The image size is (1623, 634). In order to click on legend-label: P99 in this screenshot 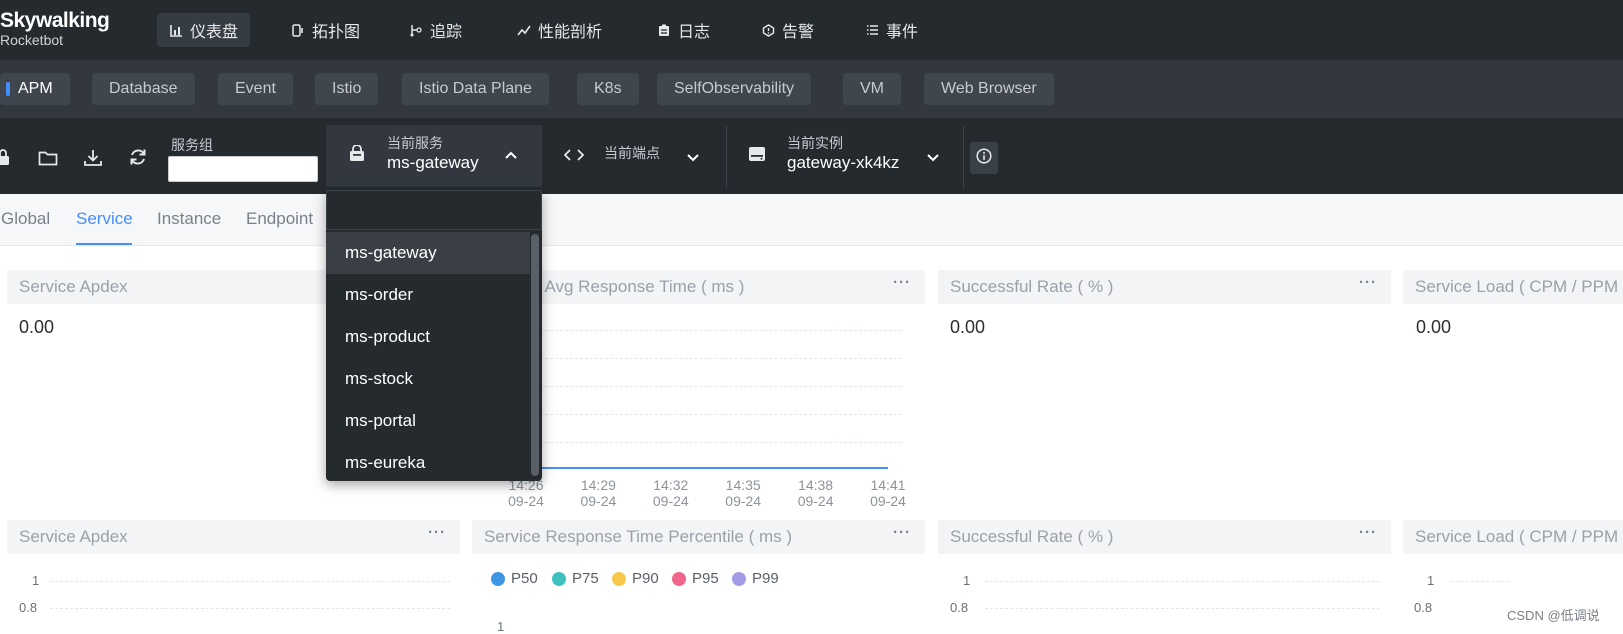, I will do `click(765, 578)`.